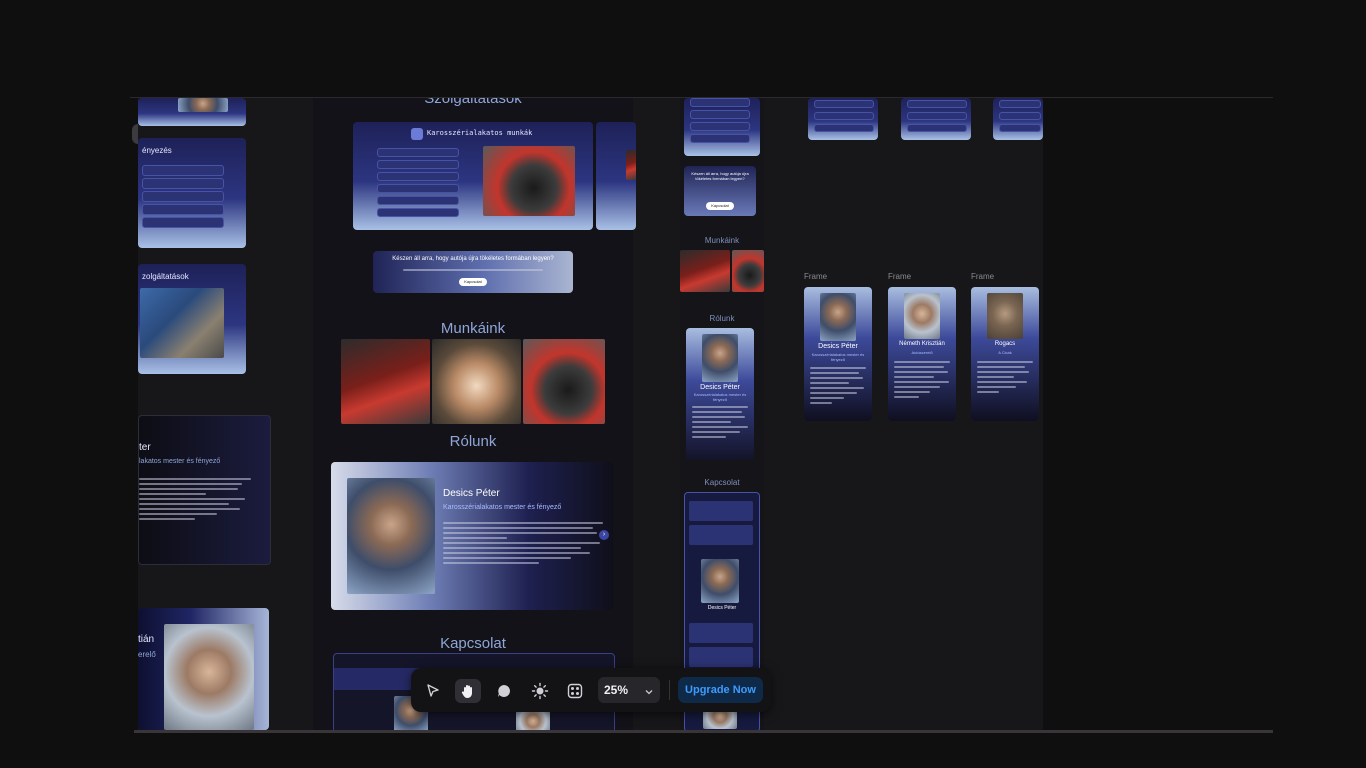 The height and width of the screenshot is (768, 1366). Describe the element at coordinates (473, 176) in the screenshot. I see `service-card: Karosszérialakatos munkák` at that location.